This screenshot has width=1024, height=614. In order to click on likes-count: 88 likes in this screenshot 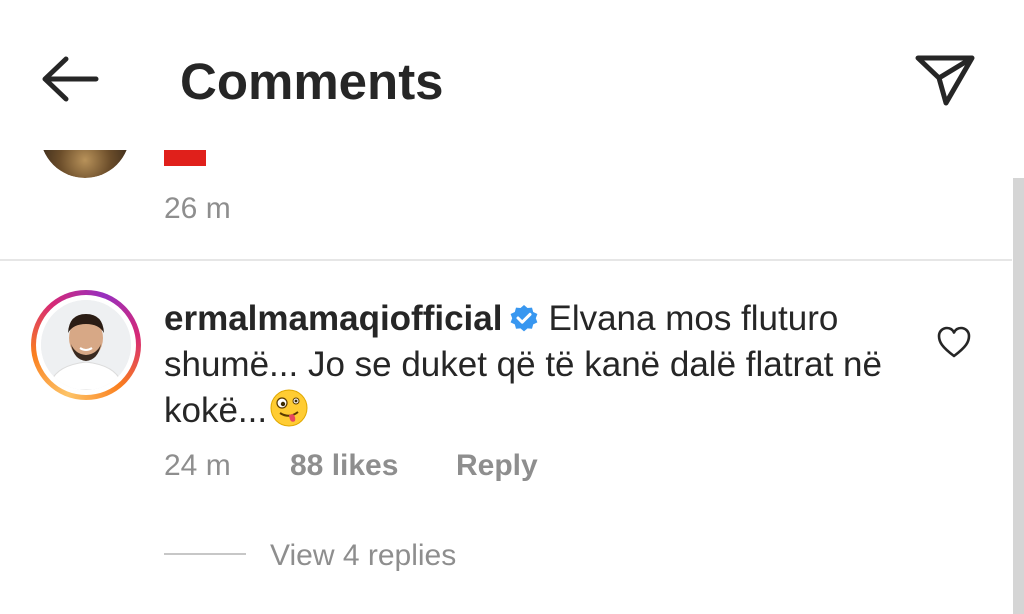, I will do `click(344, 466)`.